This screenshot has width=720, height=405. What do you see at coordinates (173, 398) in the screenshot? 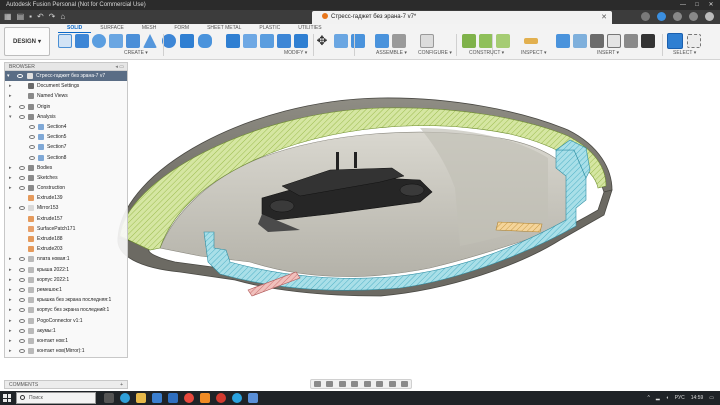
I see `mail-icon` at bounding box center [173, 398].